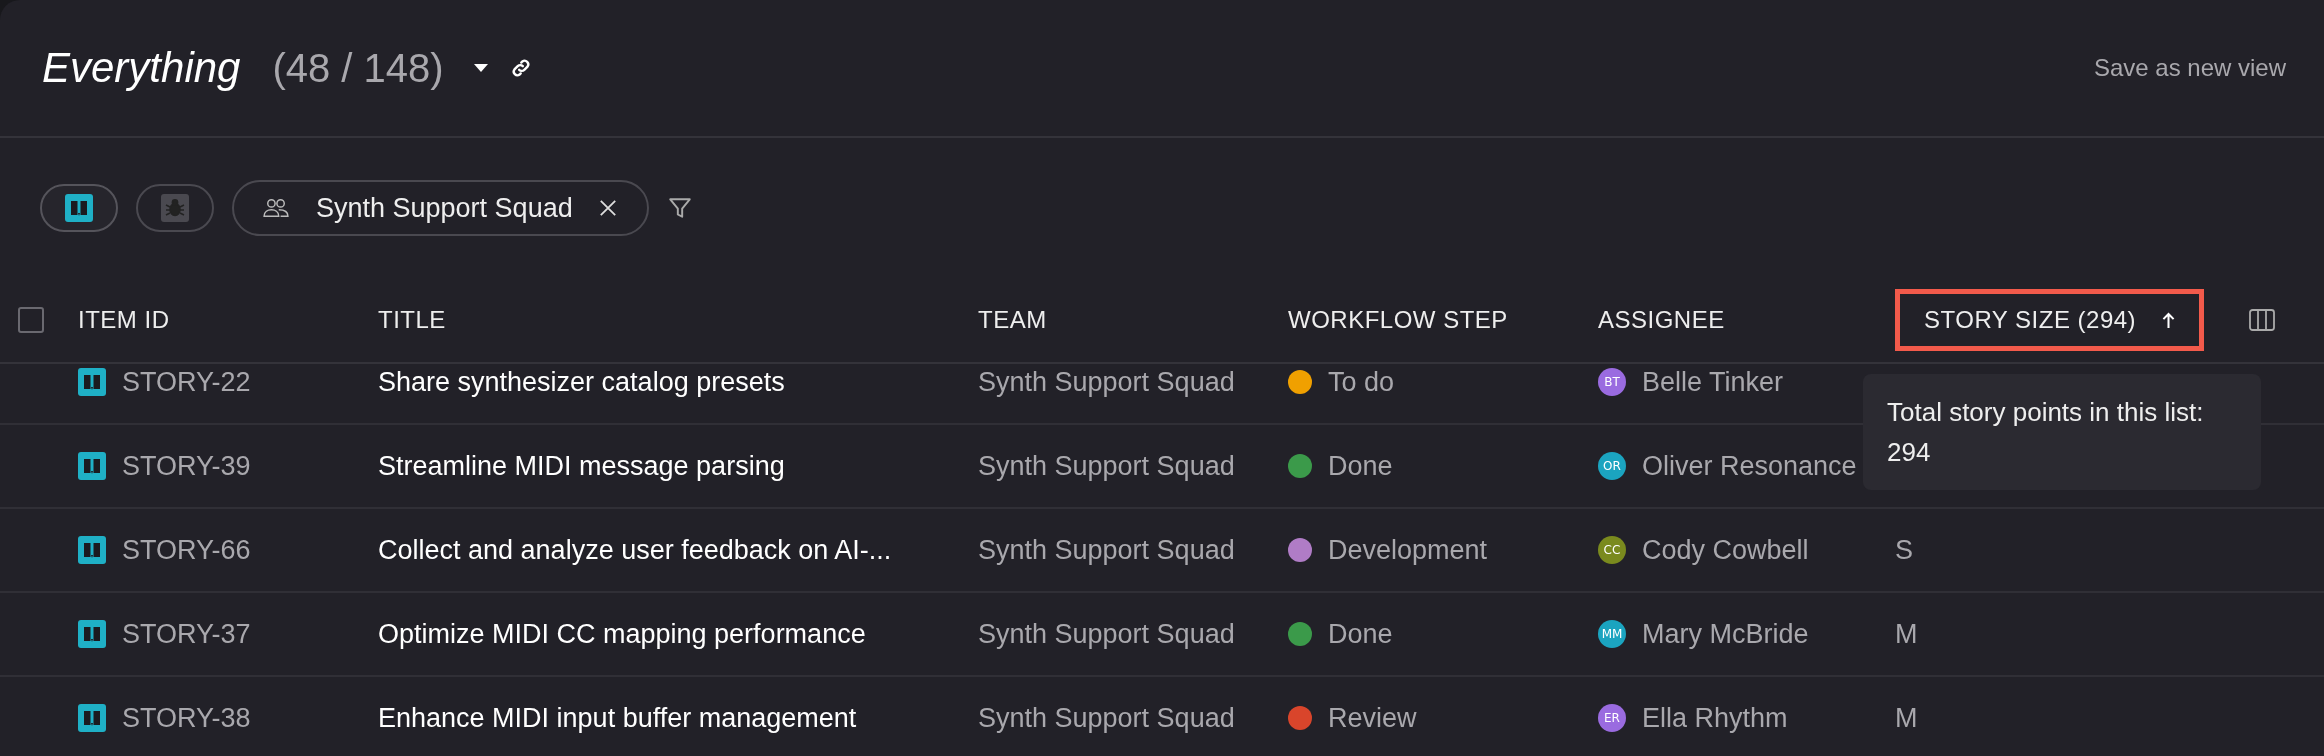 The image size is (2324, 756). I want to click on avatar: CC, so click(1612, 550).